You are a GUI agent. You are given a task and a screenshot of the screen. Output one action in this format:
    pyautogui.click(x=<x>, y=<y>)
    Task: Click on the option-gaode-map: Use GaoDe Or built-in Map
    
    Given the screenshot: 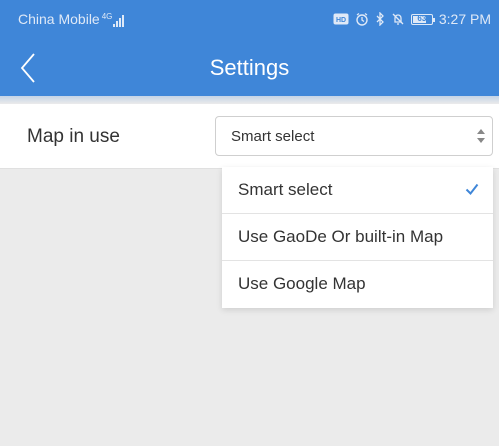 What is the action you would take?
    pyautogui.click(x=357, y=237)
    